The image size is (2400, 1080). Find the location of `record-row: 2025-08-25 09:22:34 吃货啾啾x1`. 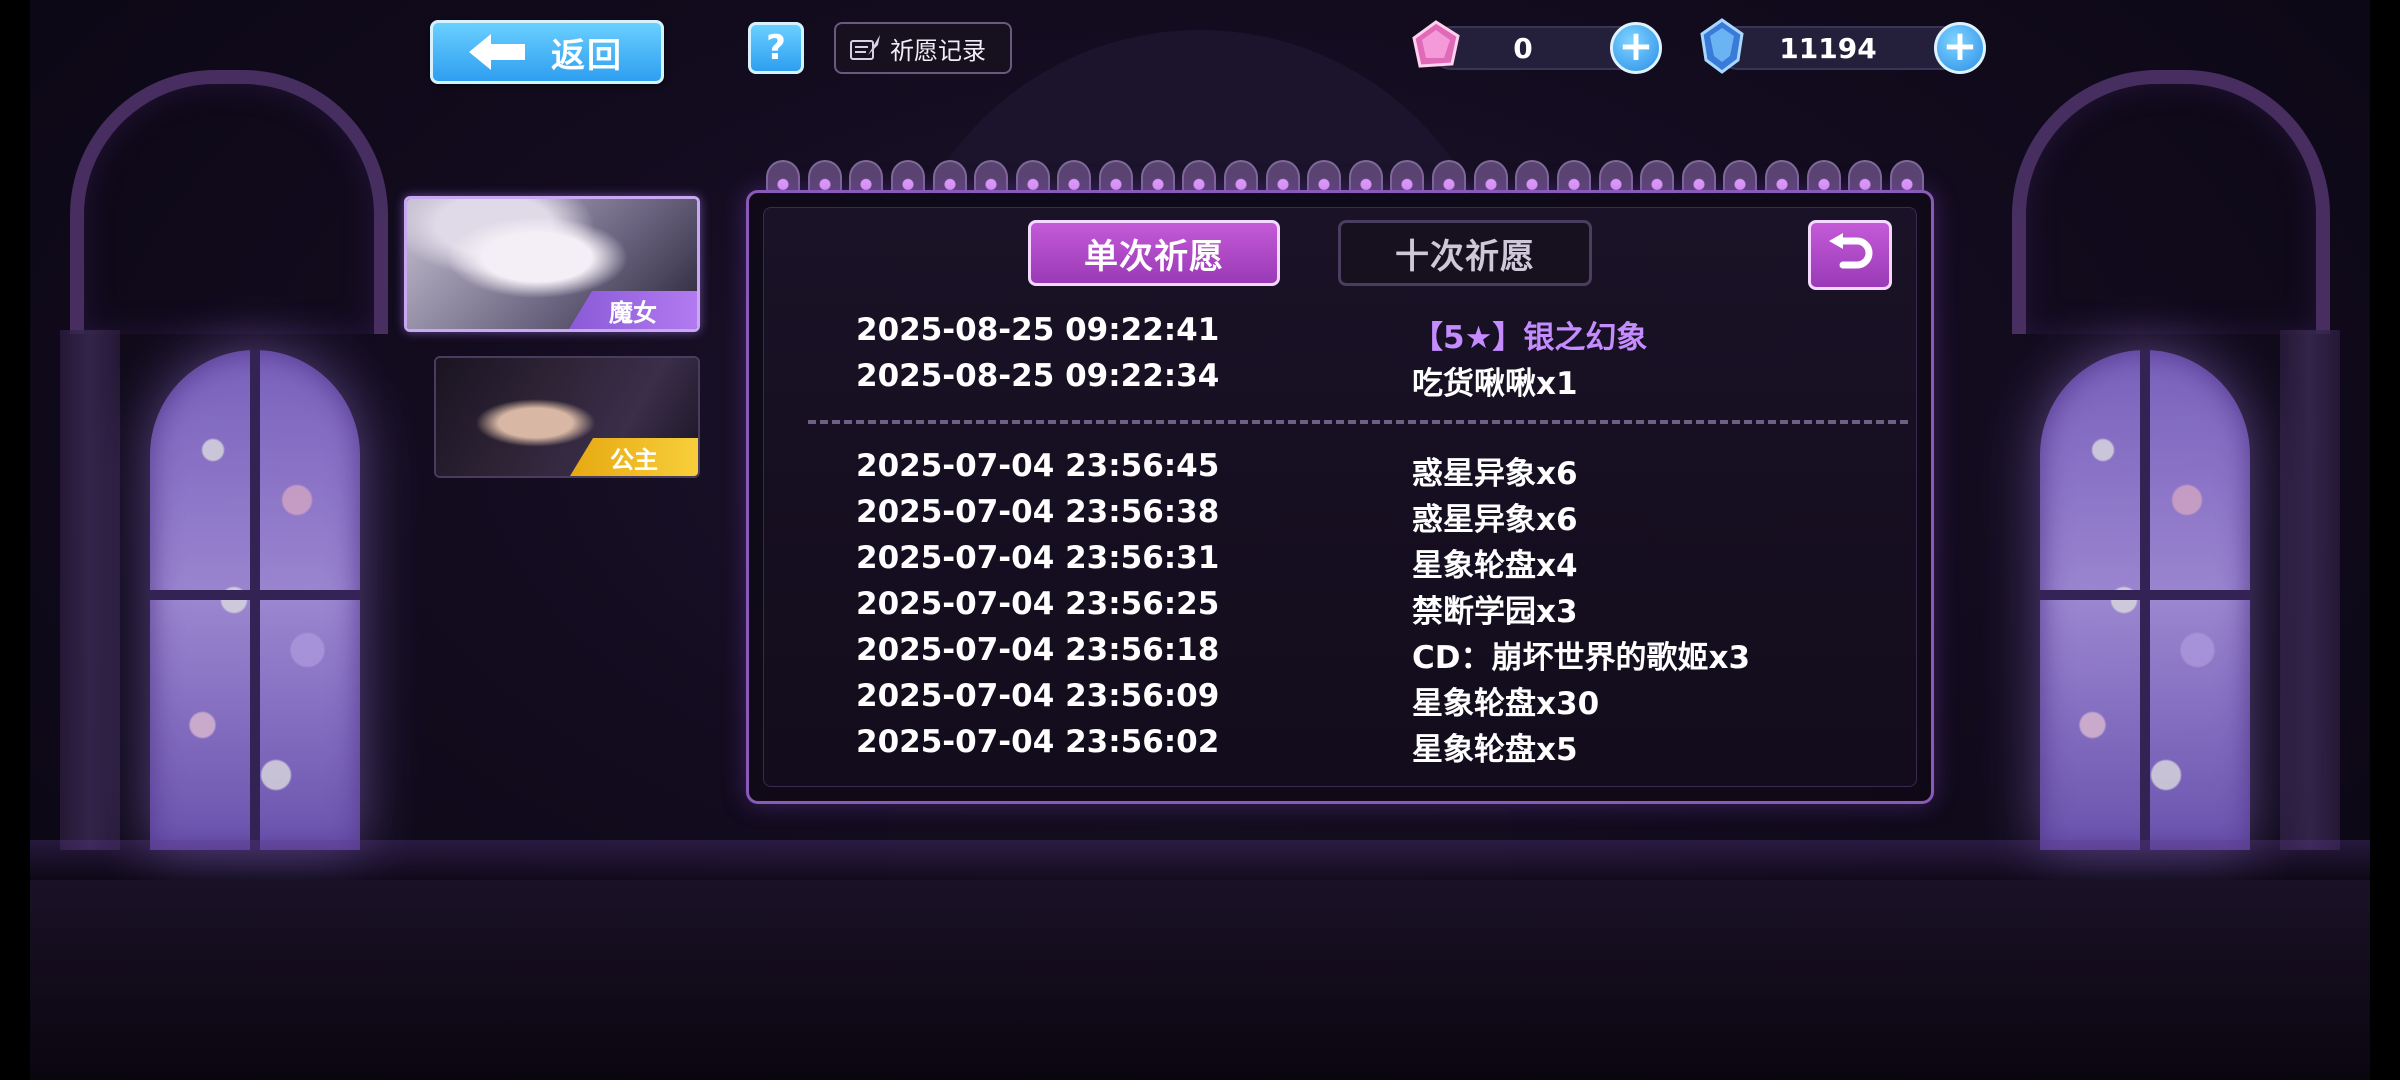

record-row: 2025-08-25 09:22:34 吃货啾啾x1 is located at coordinates (789, 380).